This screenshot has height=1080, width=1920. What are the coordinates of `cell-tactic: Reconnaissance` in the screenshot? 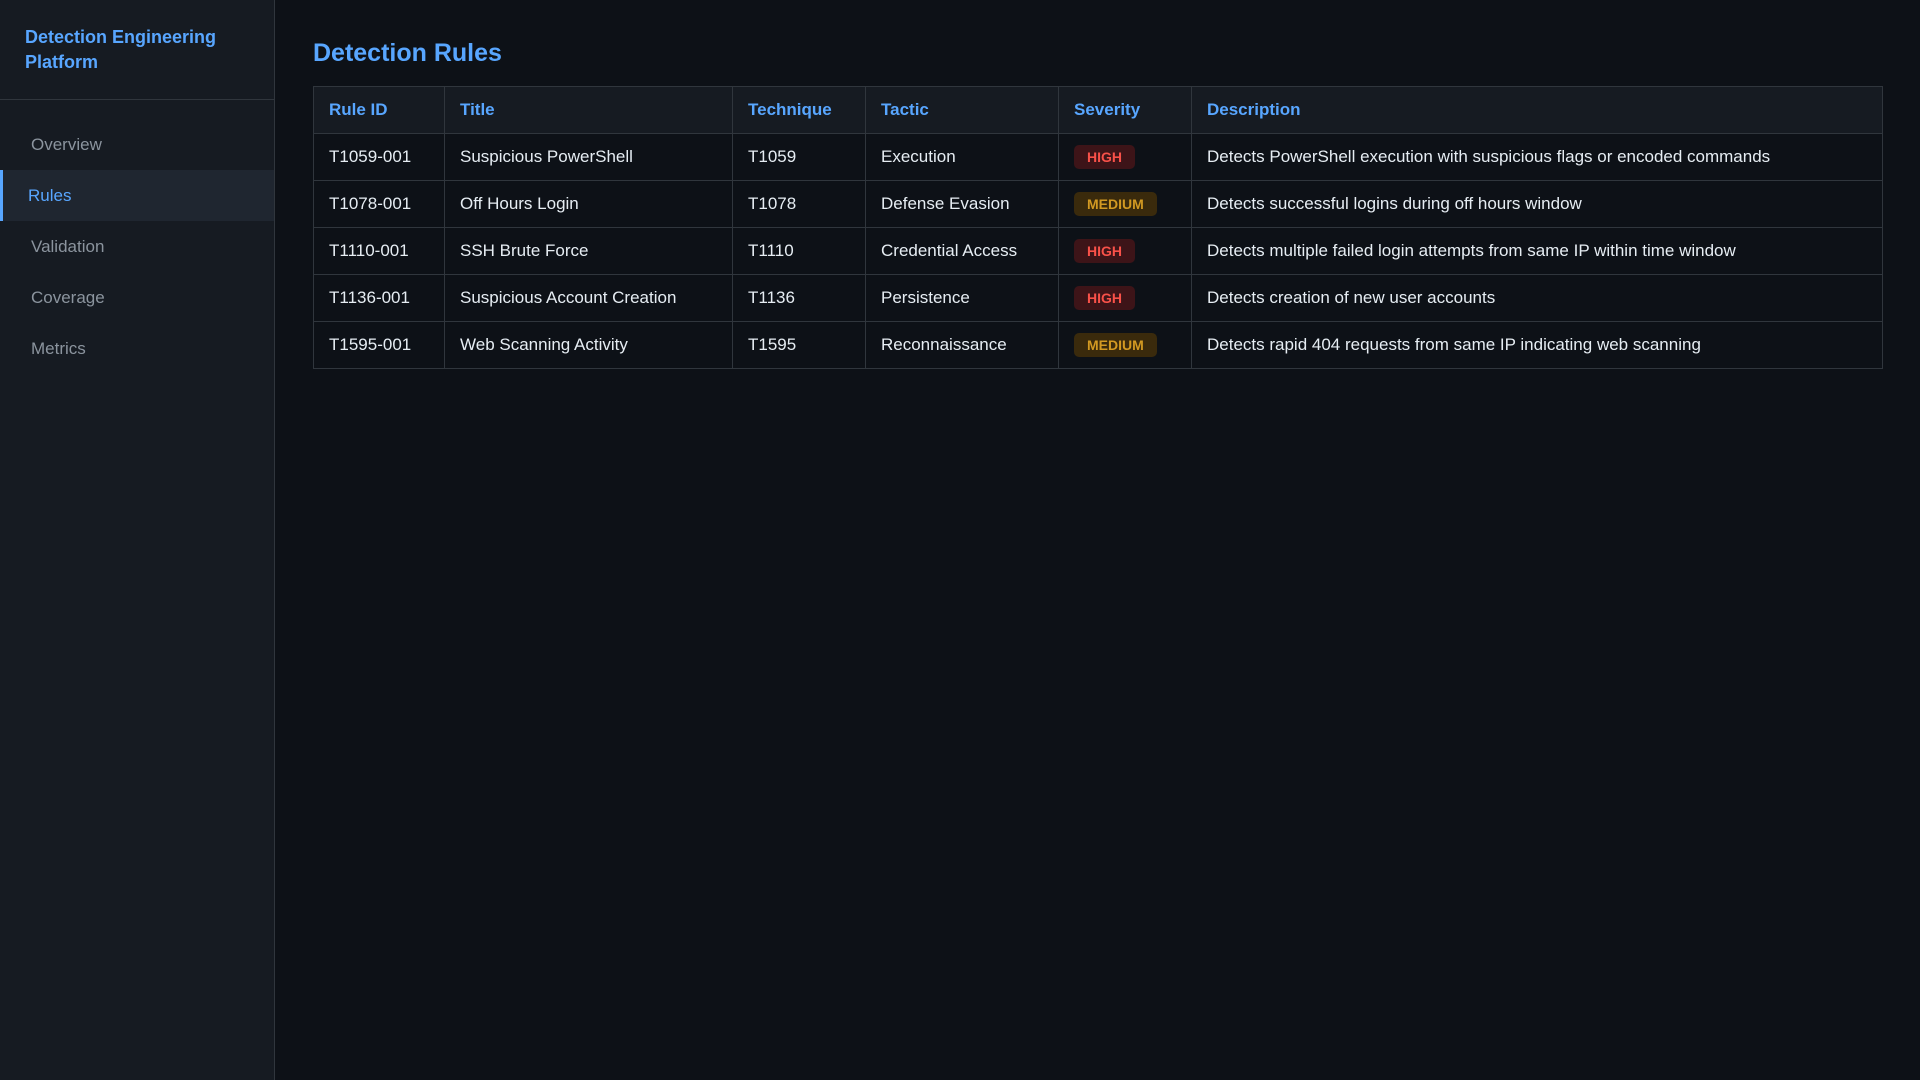 It's located at (962, 345).